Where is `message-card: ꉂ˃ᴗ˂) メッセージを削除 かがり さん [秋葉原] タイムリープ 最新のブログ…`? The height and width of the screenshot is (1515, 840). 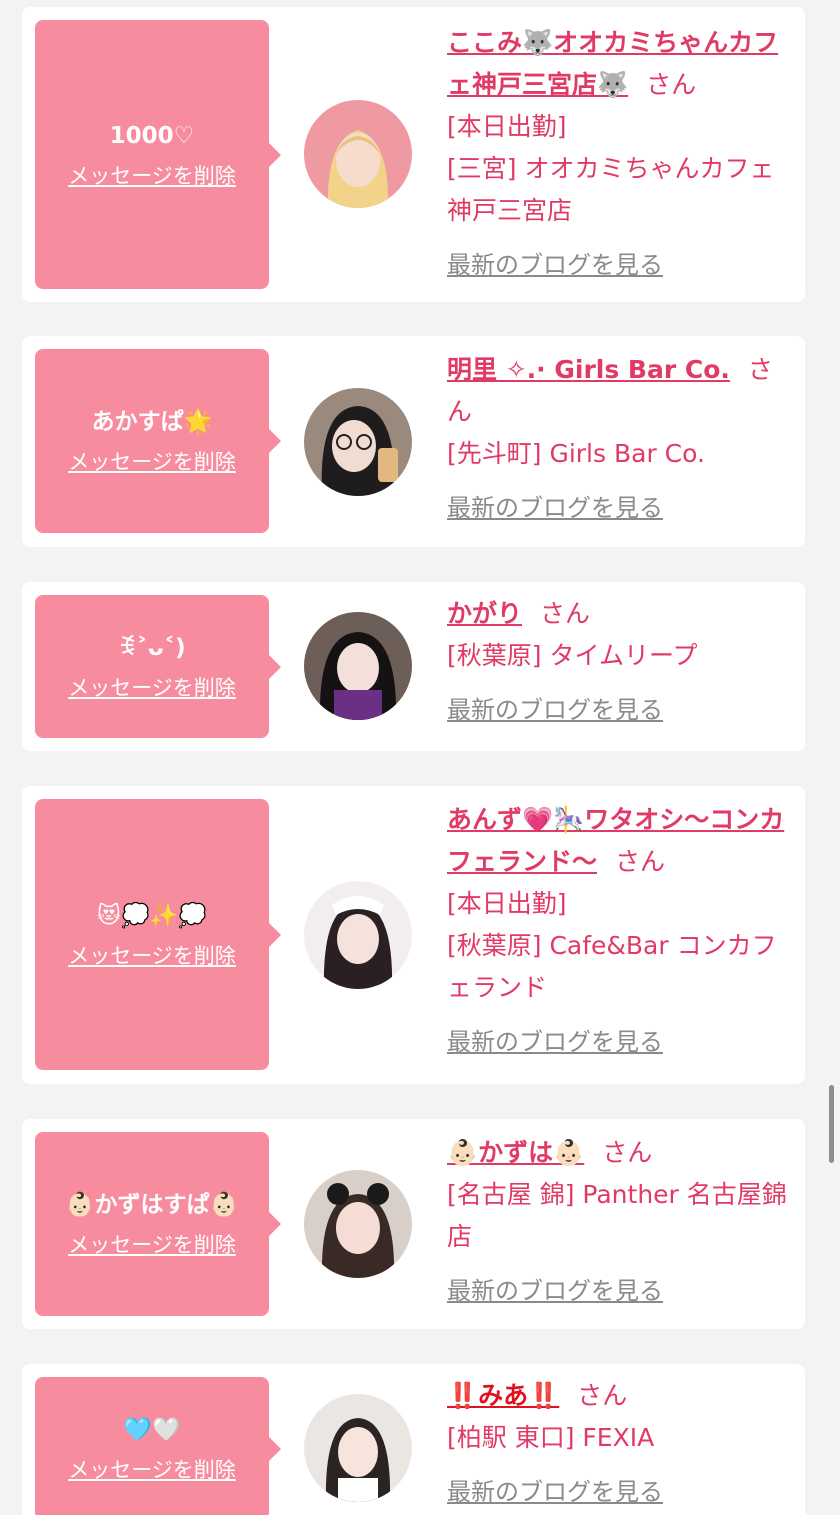 message-card: ꉂ˃ᴗ˂) メッセージを削除 かがり さん [秋葉原] タイムリープ 最新のブログ… is located at coordinates (413, 666).